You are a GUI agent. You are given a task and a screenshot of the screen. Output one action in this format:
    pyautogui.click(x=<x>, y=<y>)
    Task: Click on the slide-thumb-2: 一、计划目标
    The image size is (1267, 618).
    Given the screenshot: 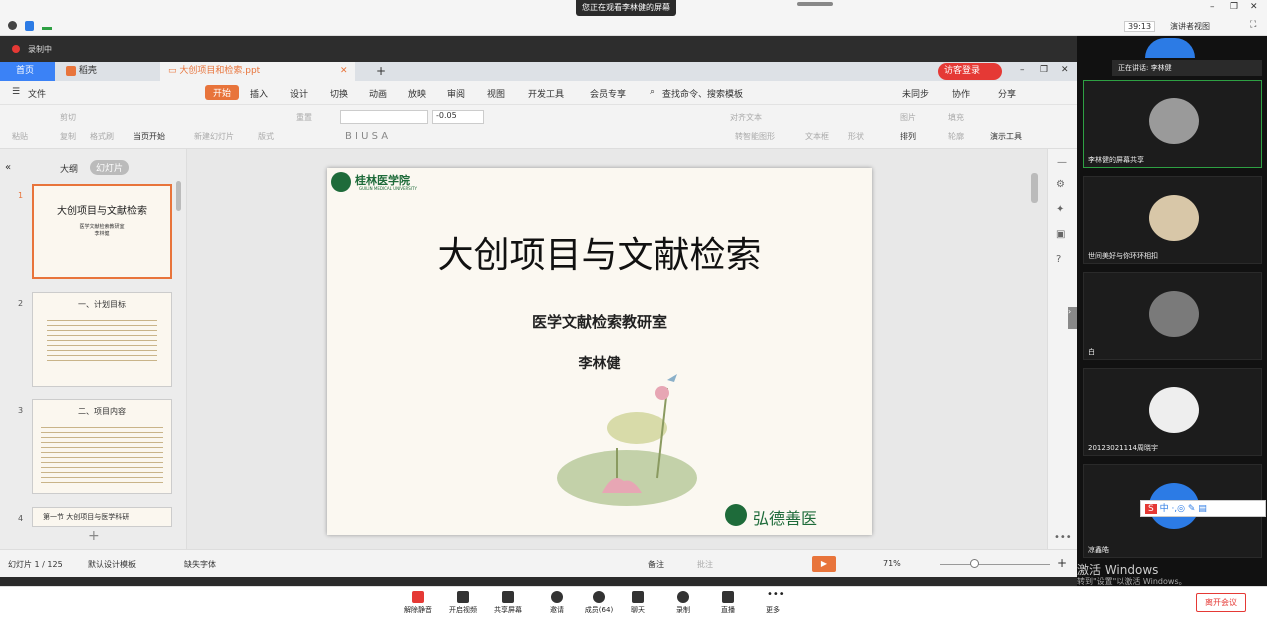 What is the action you would take?
    pyautogui.click(x=102, y=339)
    